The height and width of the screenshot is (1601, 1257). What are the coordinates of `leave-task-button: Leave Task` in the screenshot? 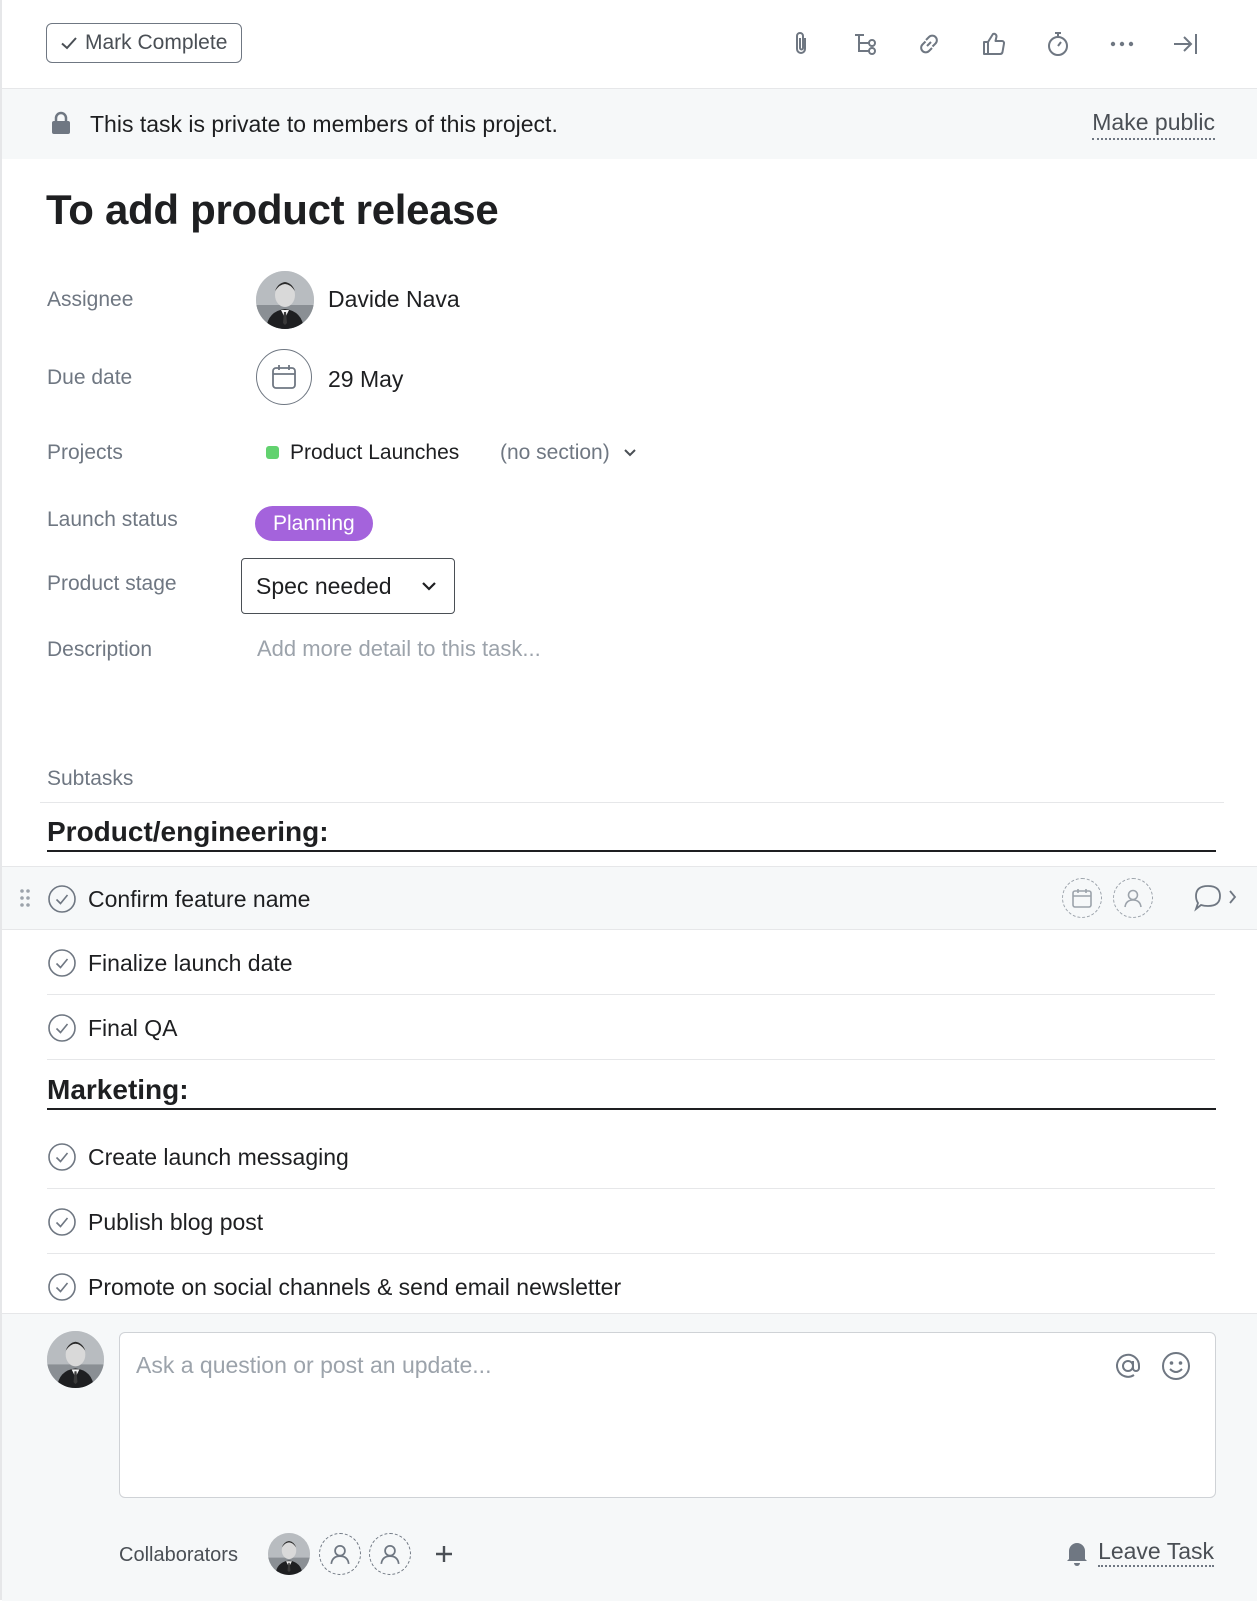 It's located at (1139, 1552).